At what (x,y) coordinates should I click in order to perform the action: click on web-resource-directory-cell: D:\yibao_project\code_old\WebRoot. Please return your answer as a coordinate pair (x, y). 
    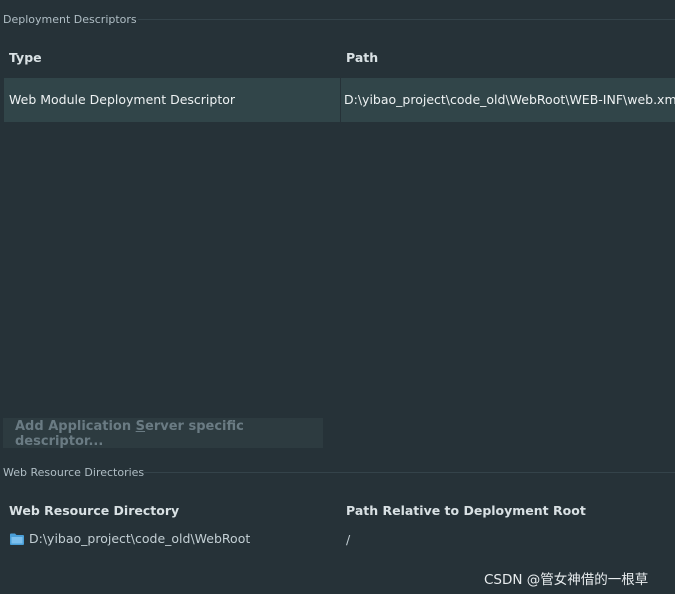
    Looking at the image, I should click on (139, 538).